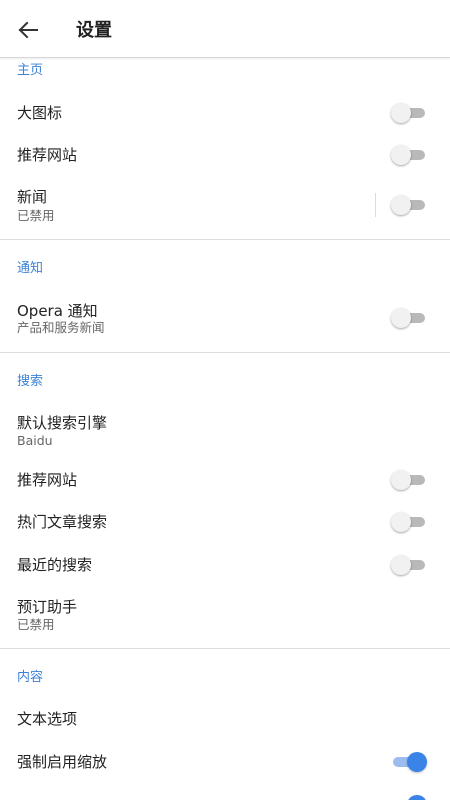  I want to click on setting-default-search-engine: 默认搜索引擎 Baidu, so click(225, 432).